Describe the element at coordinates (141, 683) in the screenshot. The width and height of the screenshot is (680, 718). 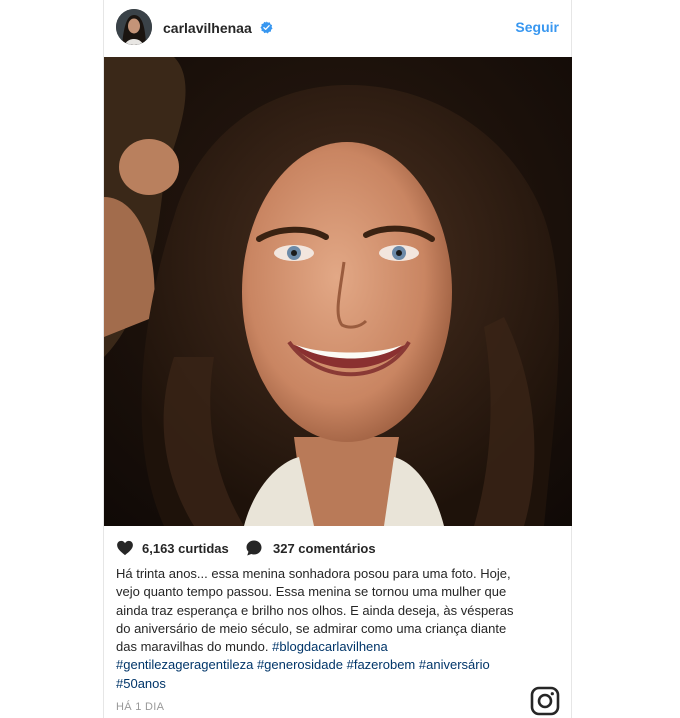
I see `hashtag: #50anos` at that location.